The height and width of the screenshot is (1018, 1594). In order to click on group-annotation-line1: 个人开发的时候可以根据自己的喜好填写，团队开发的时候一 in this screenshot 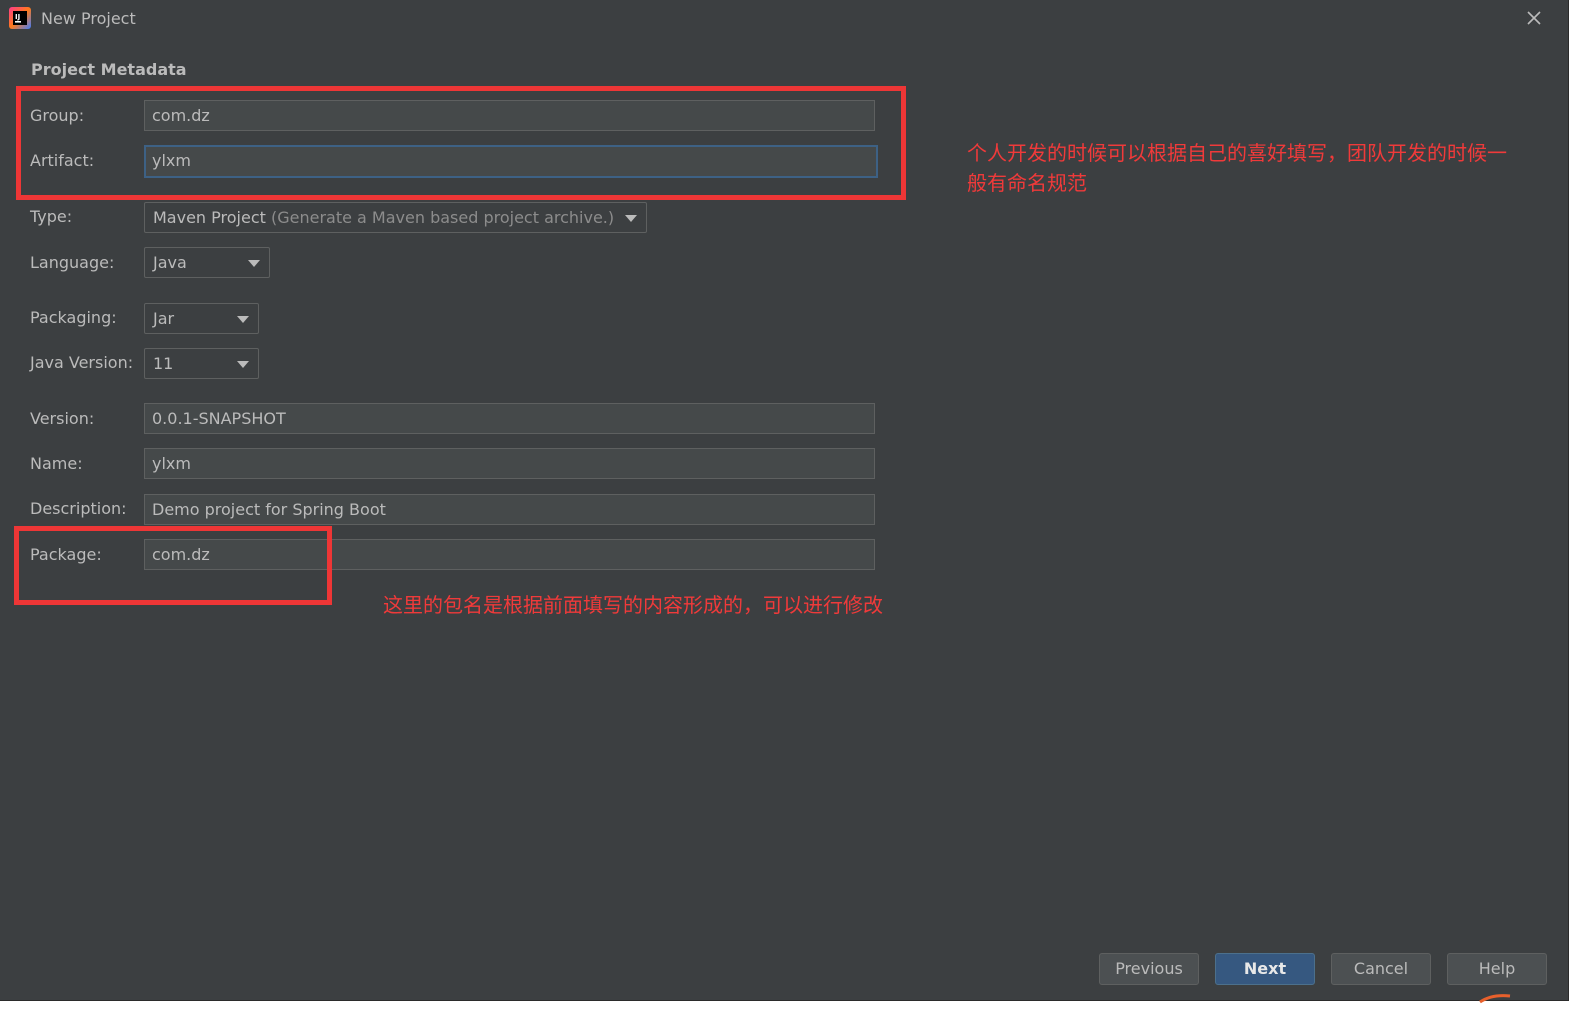, I will do `click(1237, 153)`.